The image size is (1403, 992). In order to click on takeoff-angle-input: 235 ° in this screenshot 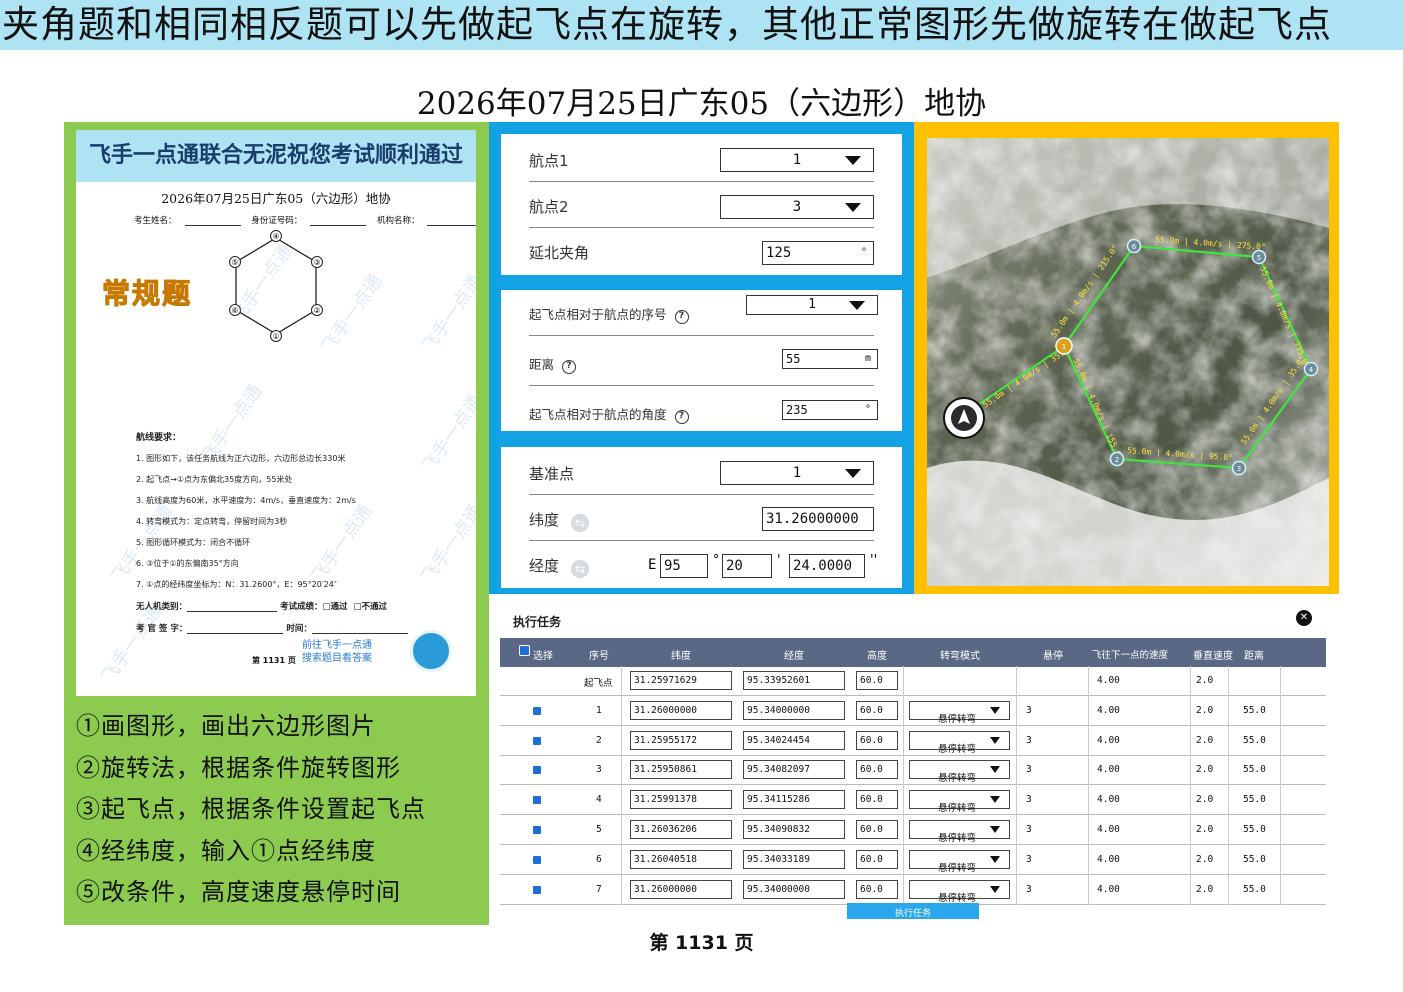, I will do `click(830, 410)`.